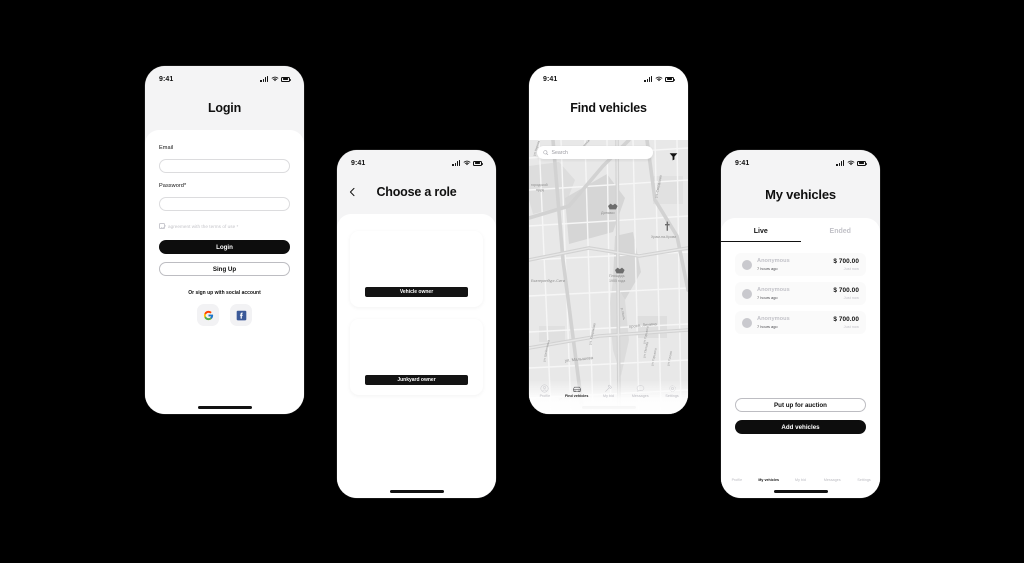  What do you see at coordinates (224, 108) in the screenshot?
I see `login-header: Login` at bounding box center [224, 108].